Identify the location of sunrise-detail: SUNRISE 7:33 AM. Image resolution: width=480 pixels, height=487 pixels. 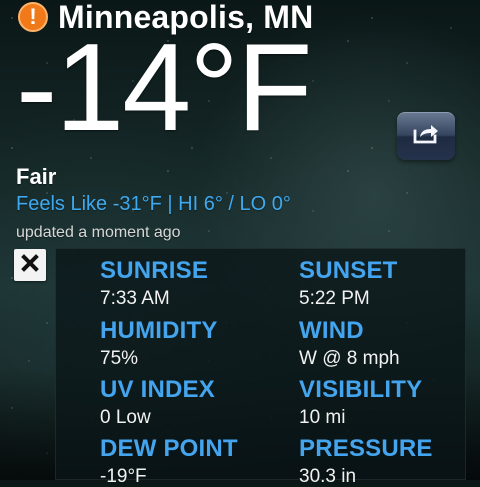
(185, 283).